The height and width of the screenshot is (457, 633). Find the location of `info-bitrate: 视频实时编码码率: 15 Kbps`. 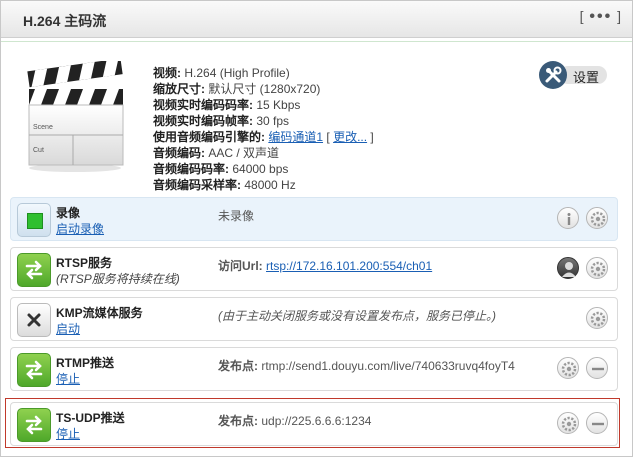

info-bitrate: 视频实时编码码率: 15 Kbps is located at coordinates (227, 105).